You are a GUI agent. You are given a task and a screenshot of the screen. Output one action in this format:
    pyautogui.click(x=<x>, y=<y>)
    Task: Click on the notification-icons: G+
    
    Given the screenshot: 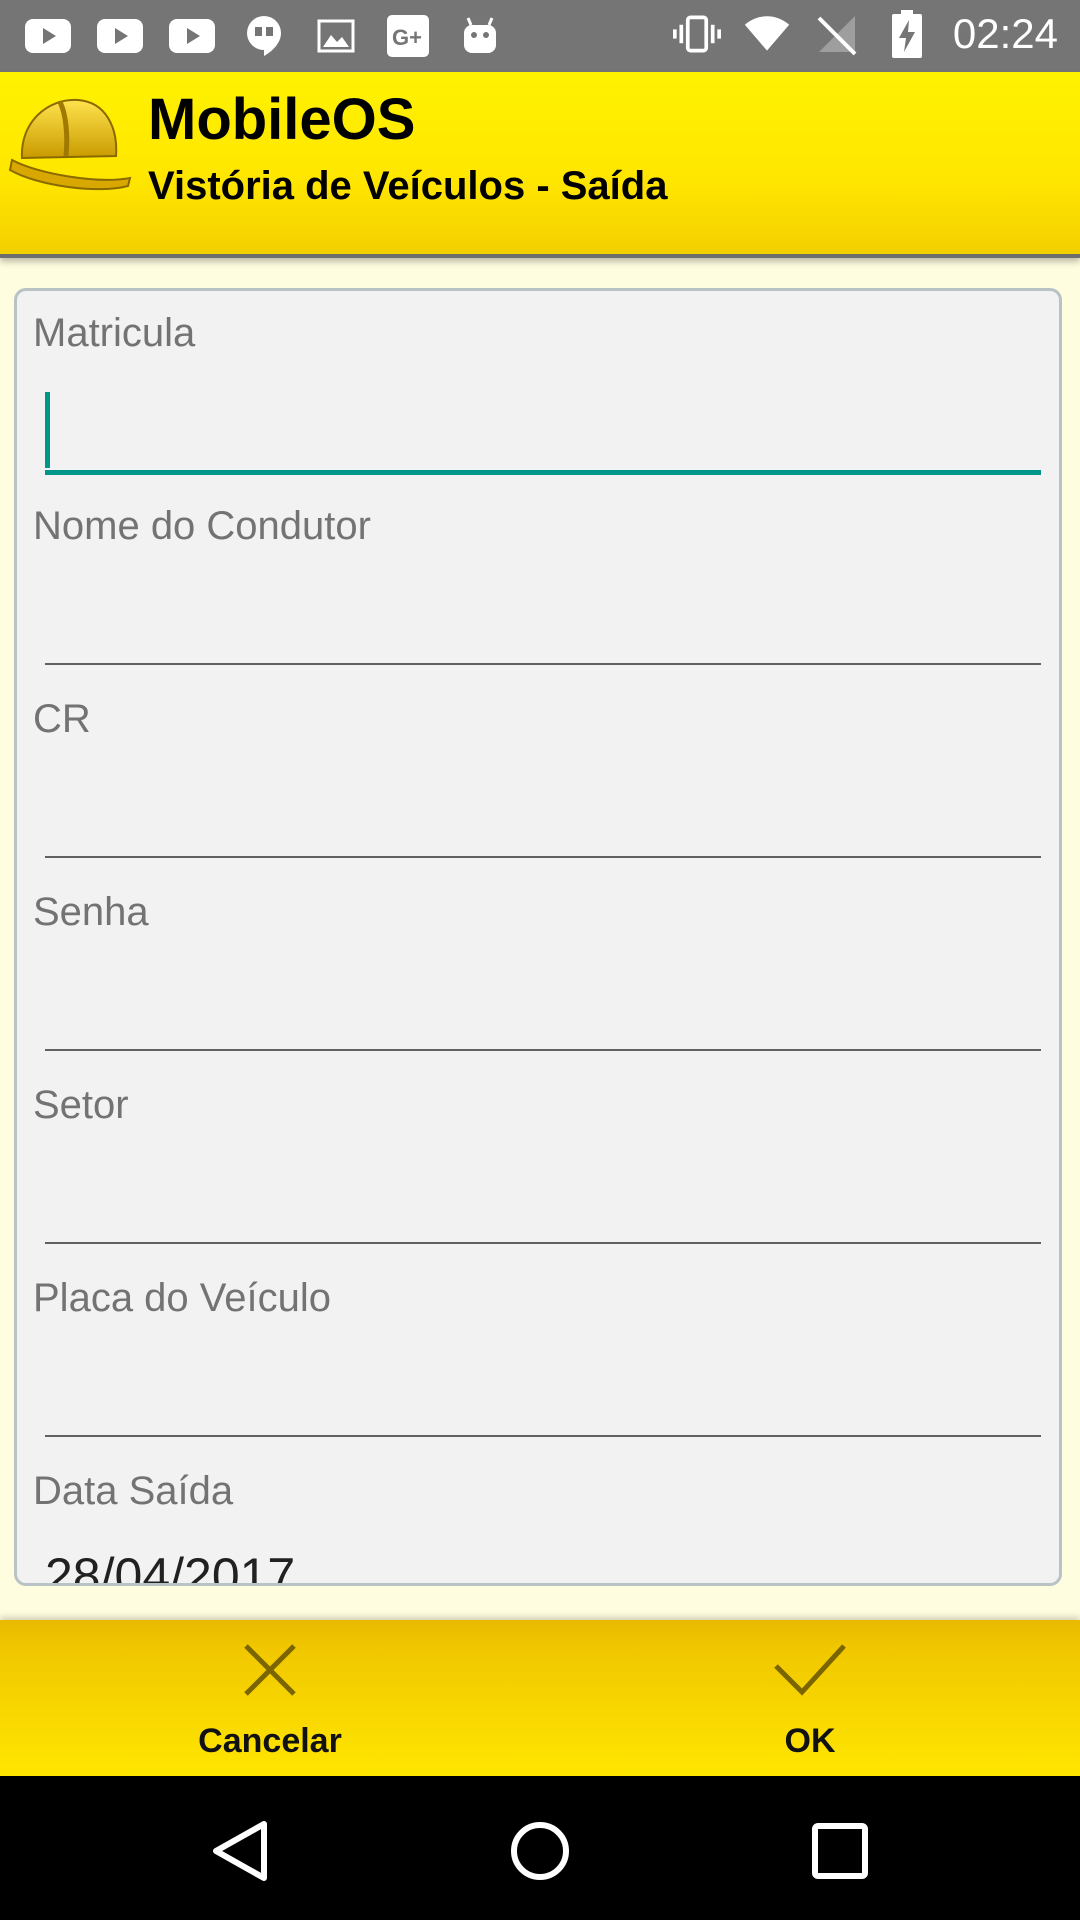 What is the action you would take?
    pyautogui.click(x=264, y=36)
    